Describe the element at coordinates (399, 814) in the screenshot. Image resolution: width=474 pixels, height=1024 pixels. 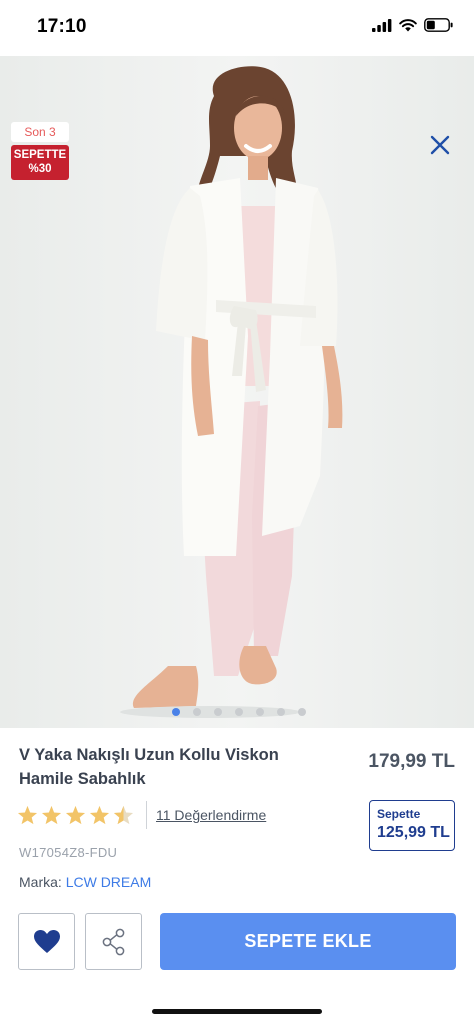
I see `basket-price-label: Sepette` at that location.